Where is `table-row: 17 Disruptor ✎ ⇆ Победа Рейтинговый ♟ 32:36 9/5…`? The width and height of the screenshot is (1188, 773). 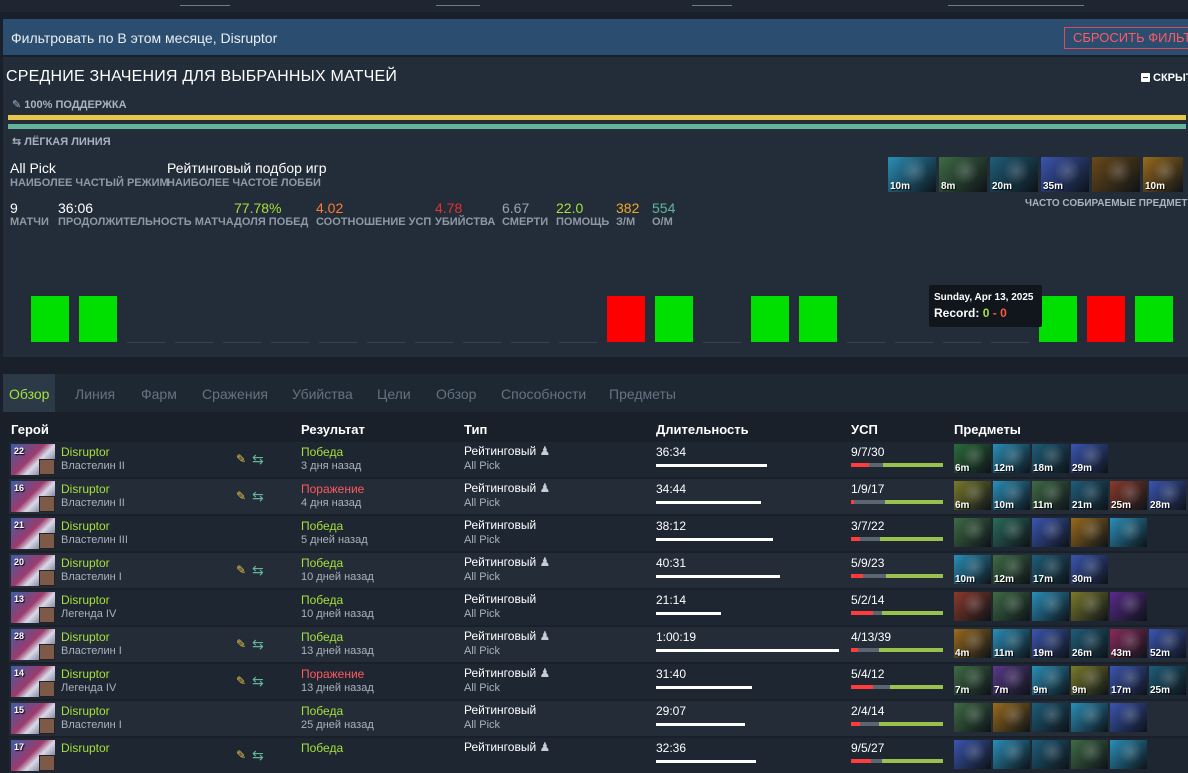
table-row: 17 Disruptor ✎ ⇆ Победа Рейтинговый ♟ 32:36 9/5… is located at coordinates (598, 755).